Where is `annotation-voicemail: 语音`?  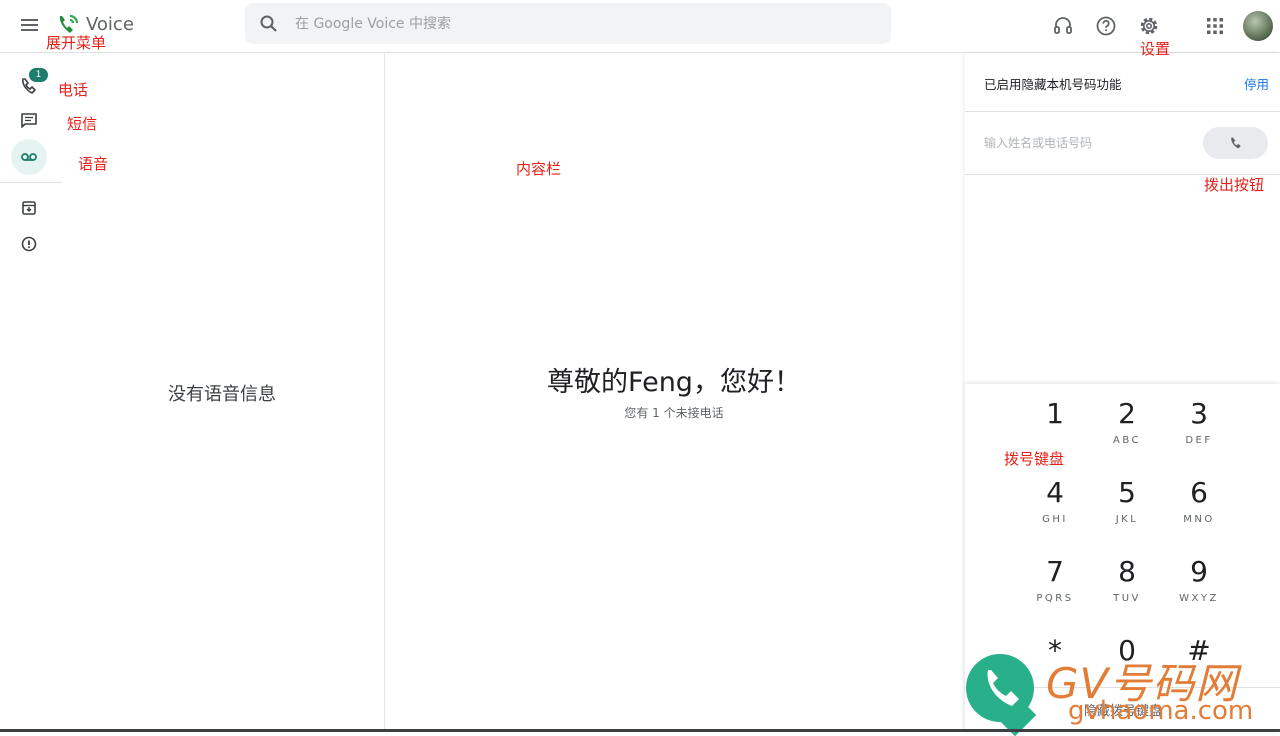
annotation-voicemail: 语音 is located at coordinates (93, 164).